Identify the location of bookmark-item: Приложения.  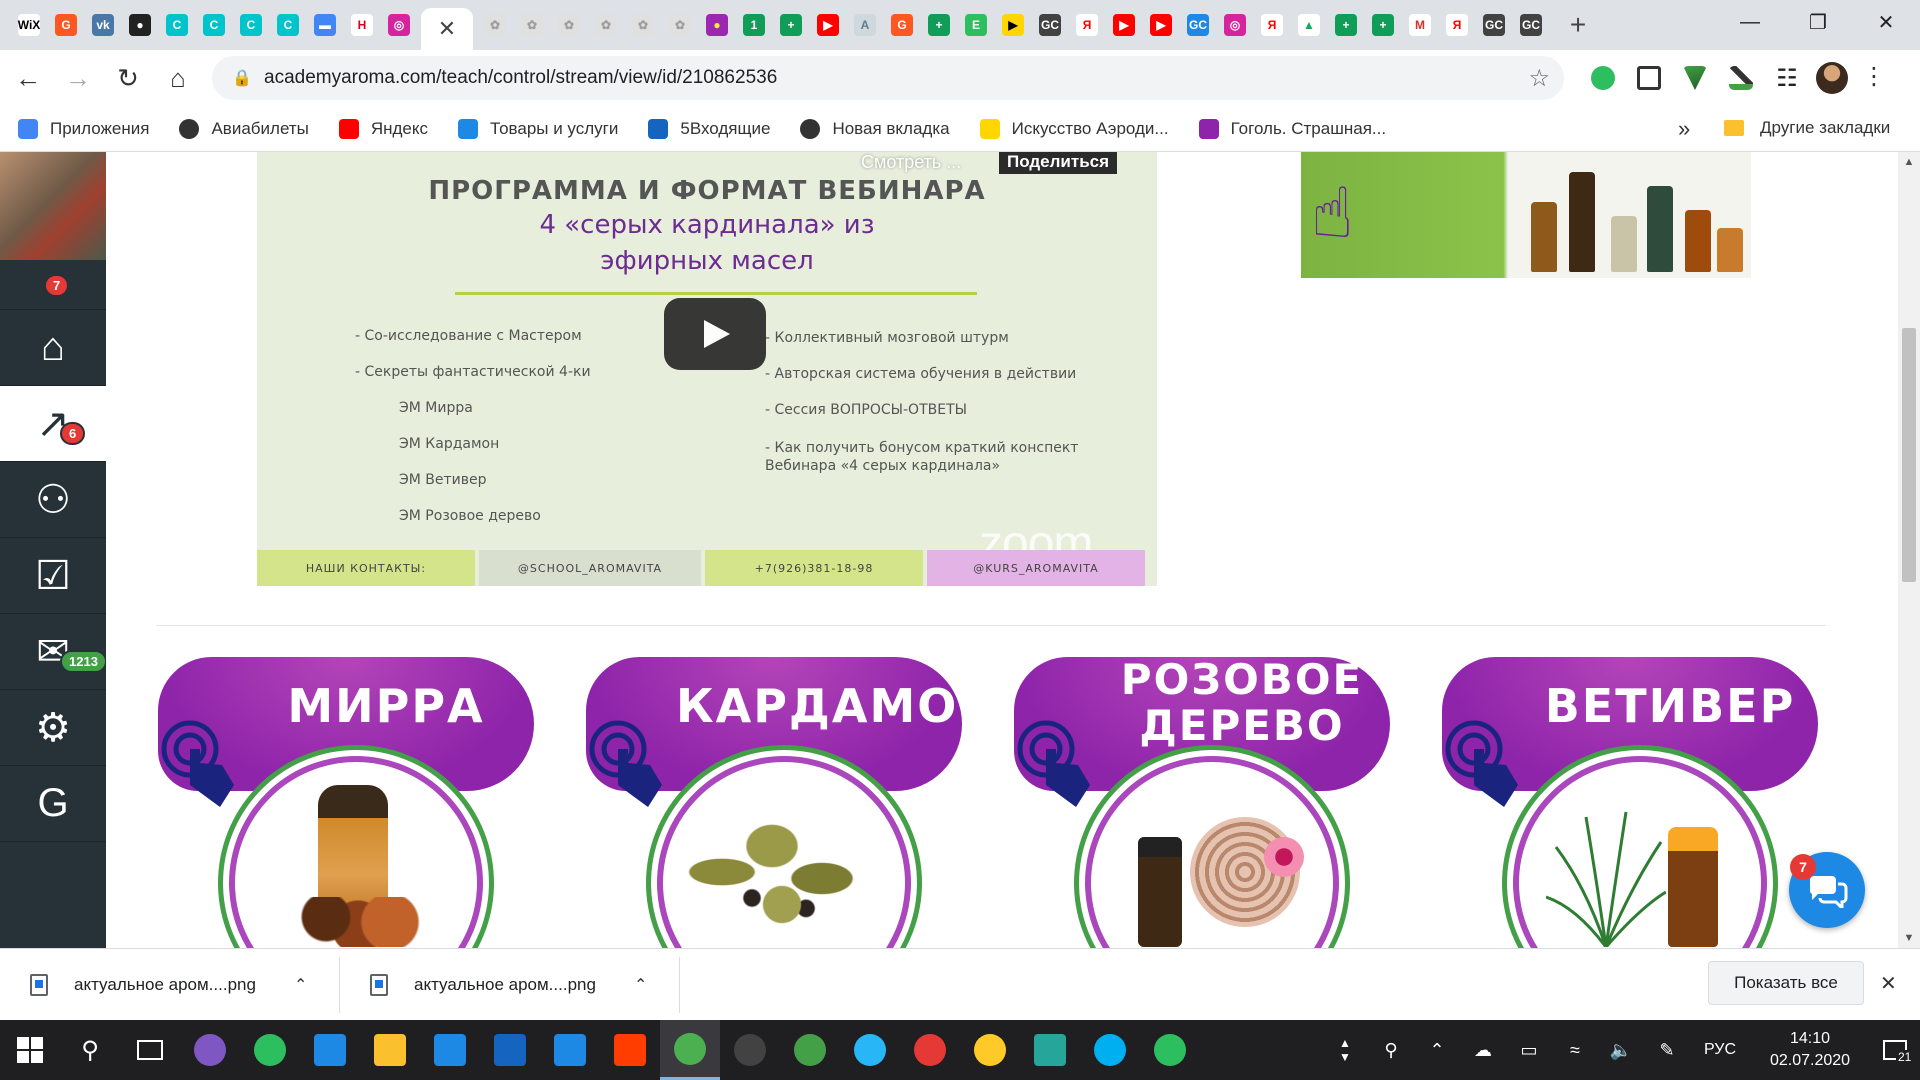
(83, 128).